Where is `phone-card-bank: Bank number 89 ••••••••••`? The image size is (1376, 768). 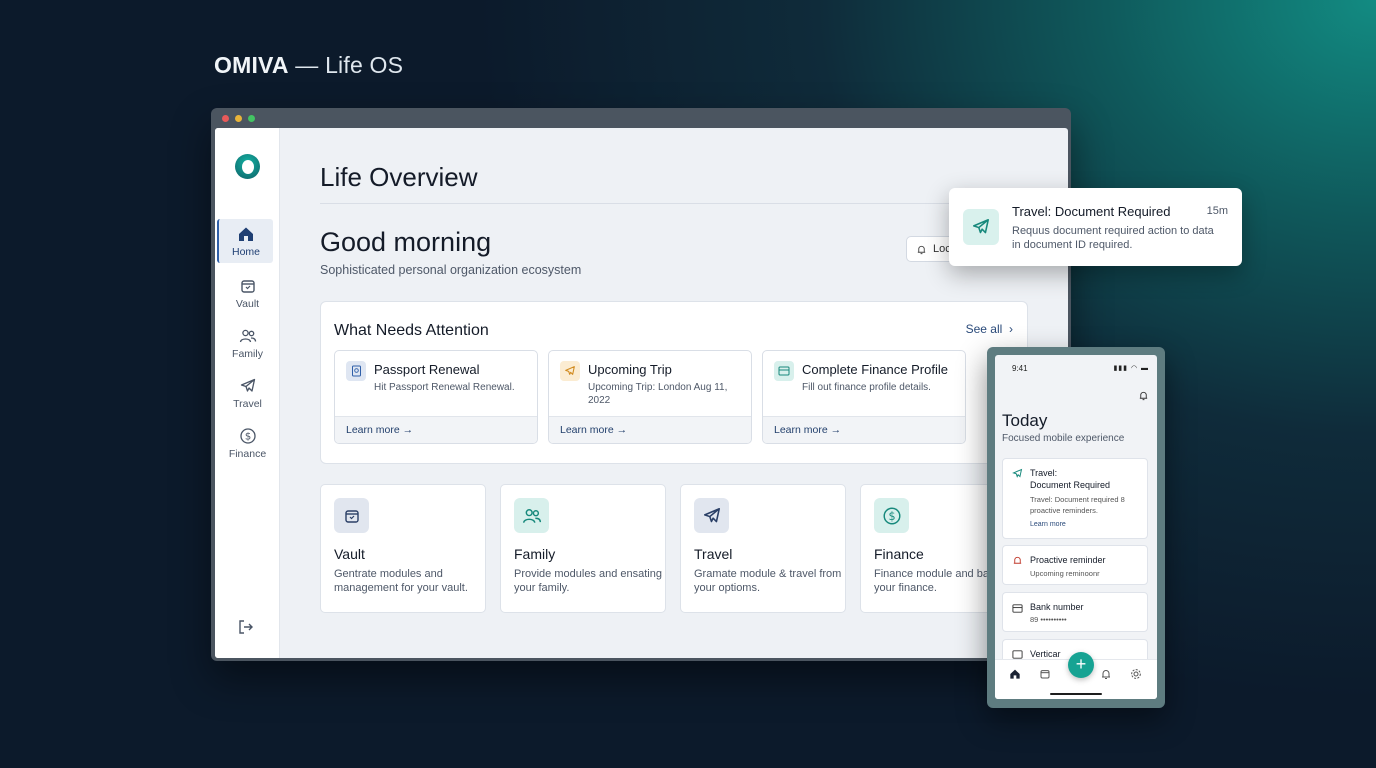
phone-card-bank: Bank number 89 •••••••••• is located at coordinates (1075, 612).